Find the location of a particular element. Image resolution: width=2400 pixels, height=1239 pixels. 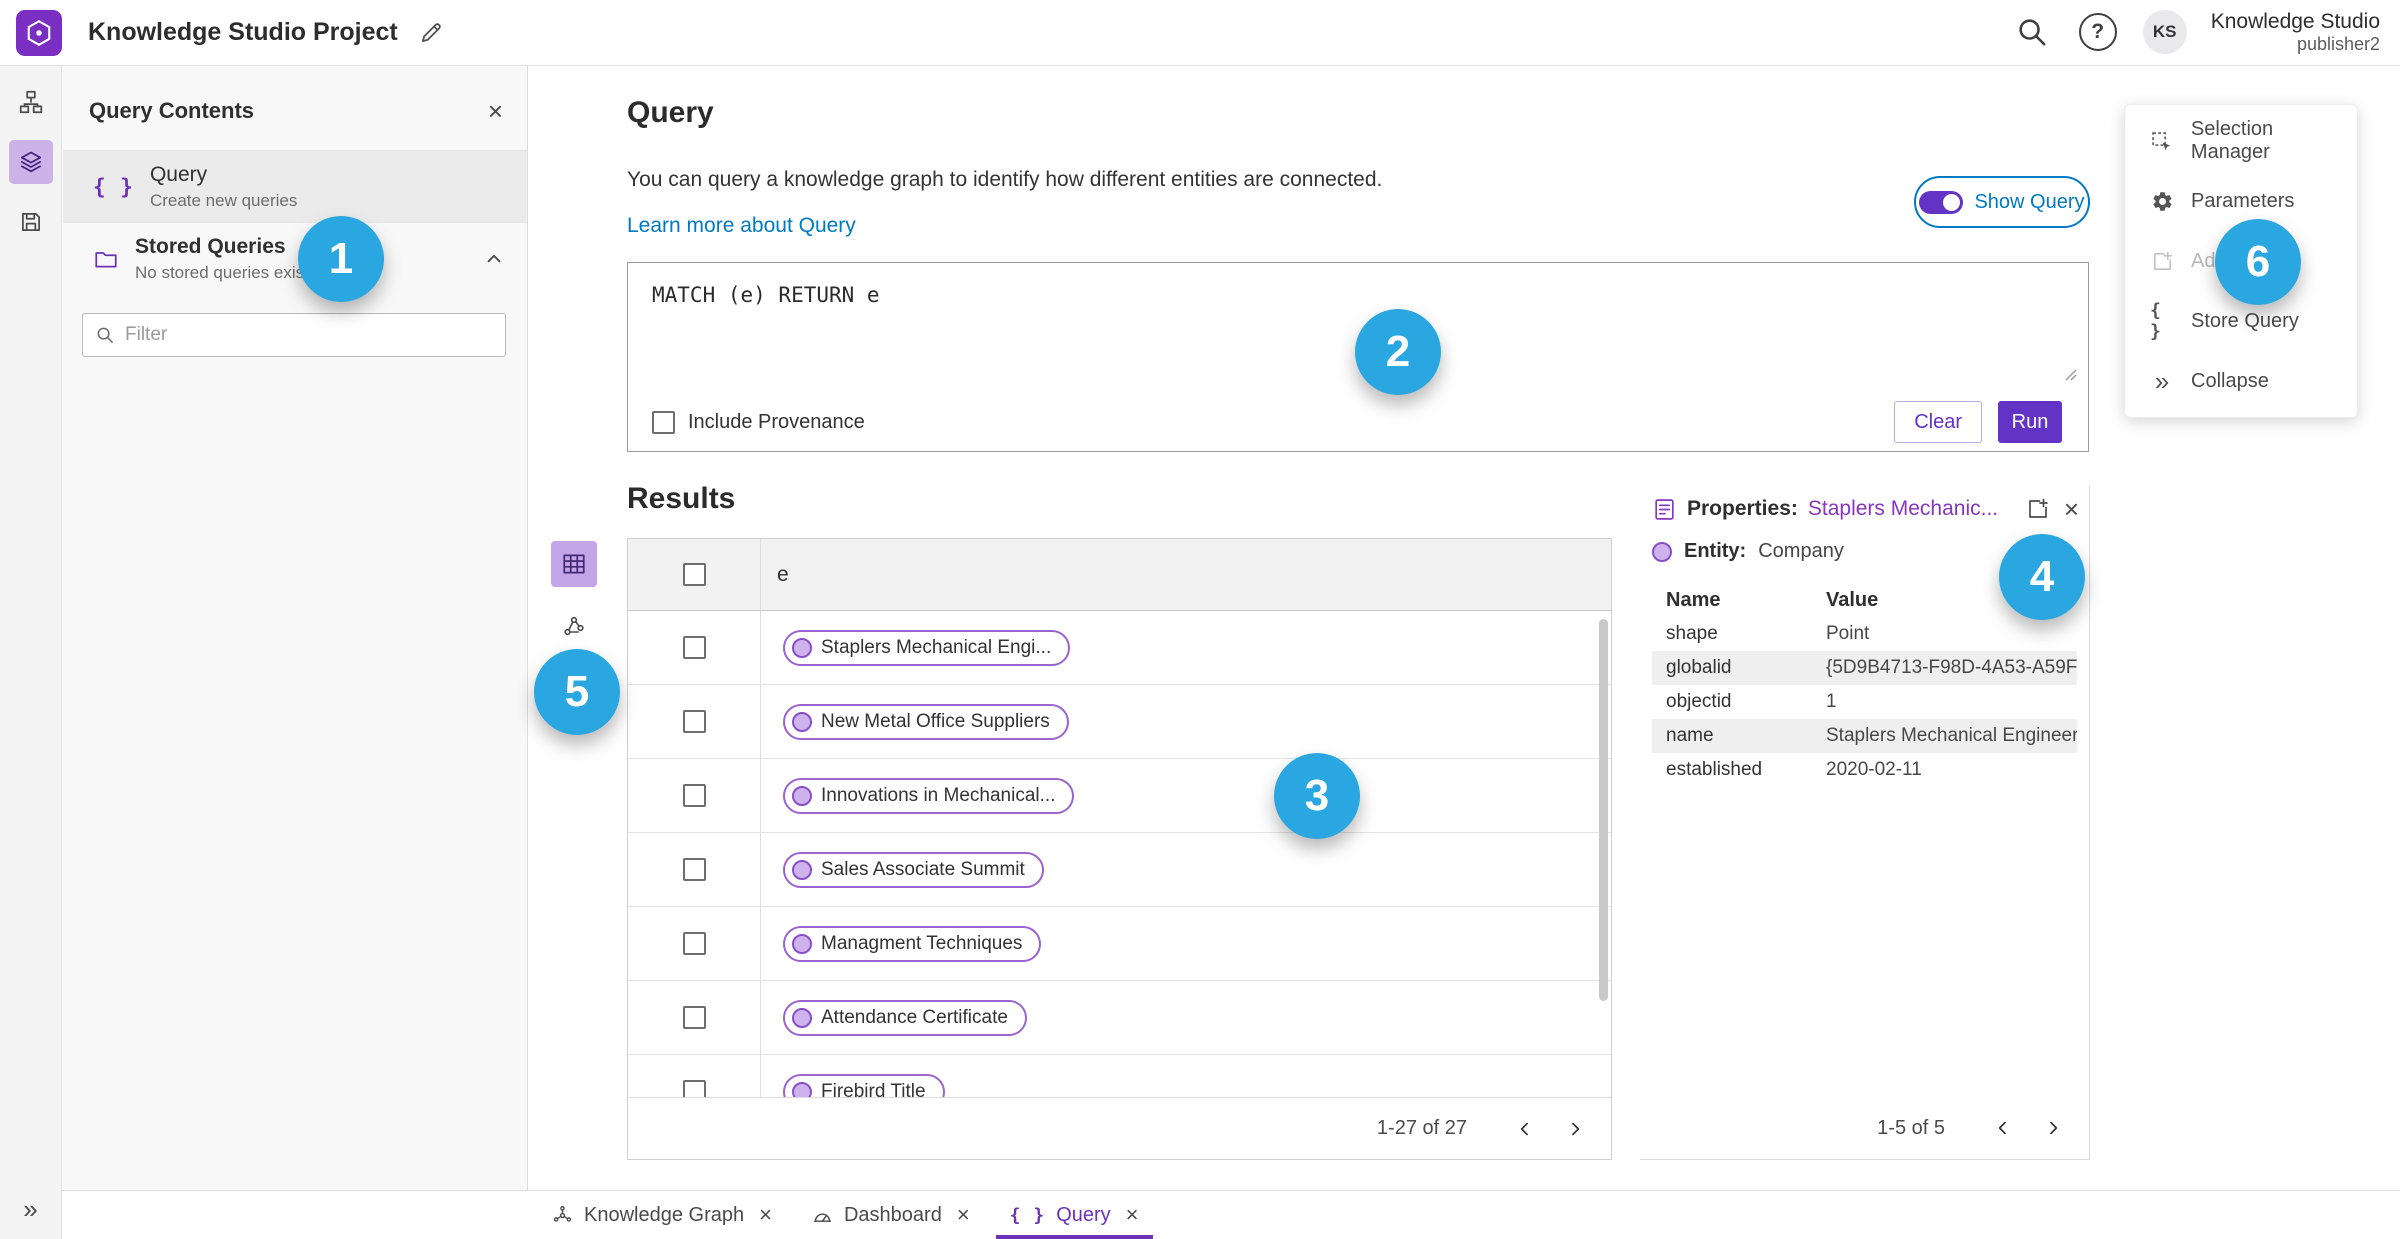

sidebar-item-stored-queries: Stored Queries No stored queries exist is located at coordinates (295, 258).